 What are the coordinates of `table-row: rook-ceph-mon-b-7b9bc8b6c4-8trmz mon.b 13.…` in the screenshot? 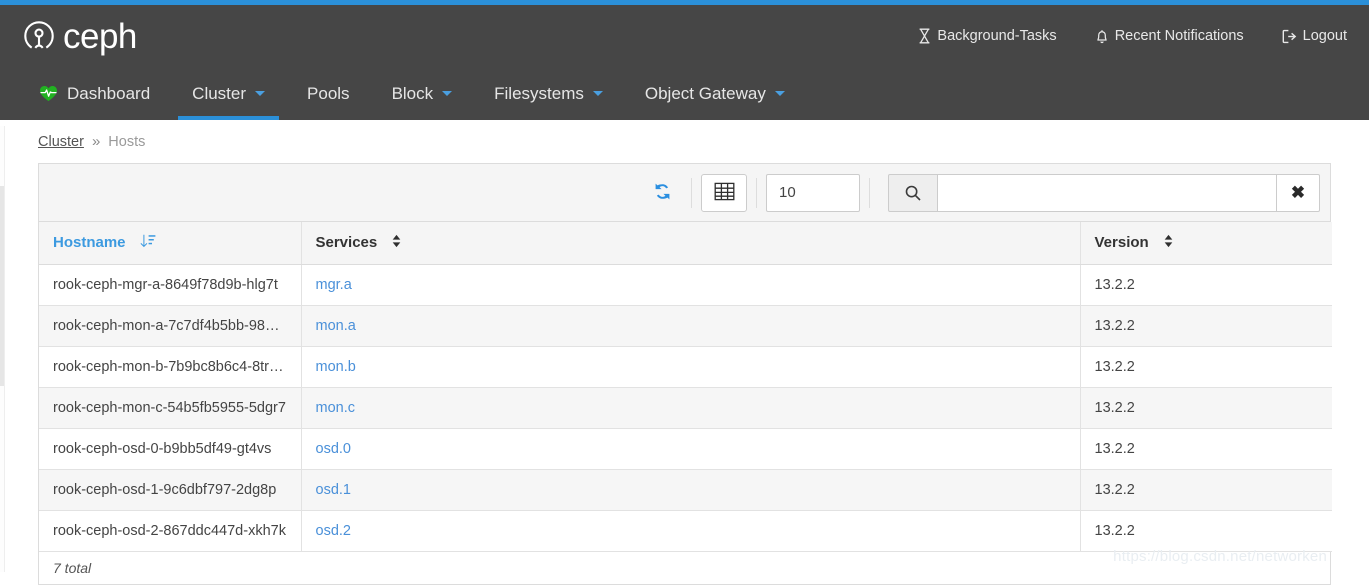 It's located at (685, 367).